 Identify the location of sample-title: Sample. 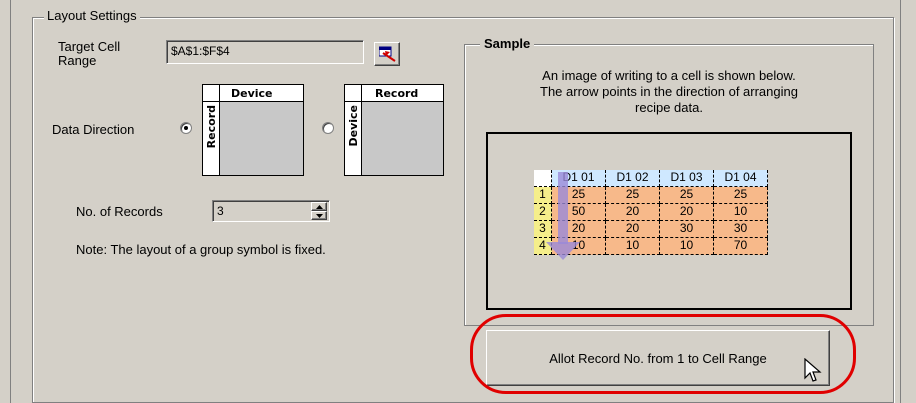
(507, 43).